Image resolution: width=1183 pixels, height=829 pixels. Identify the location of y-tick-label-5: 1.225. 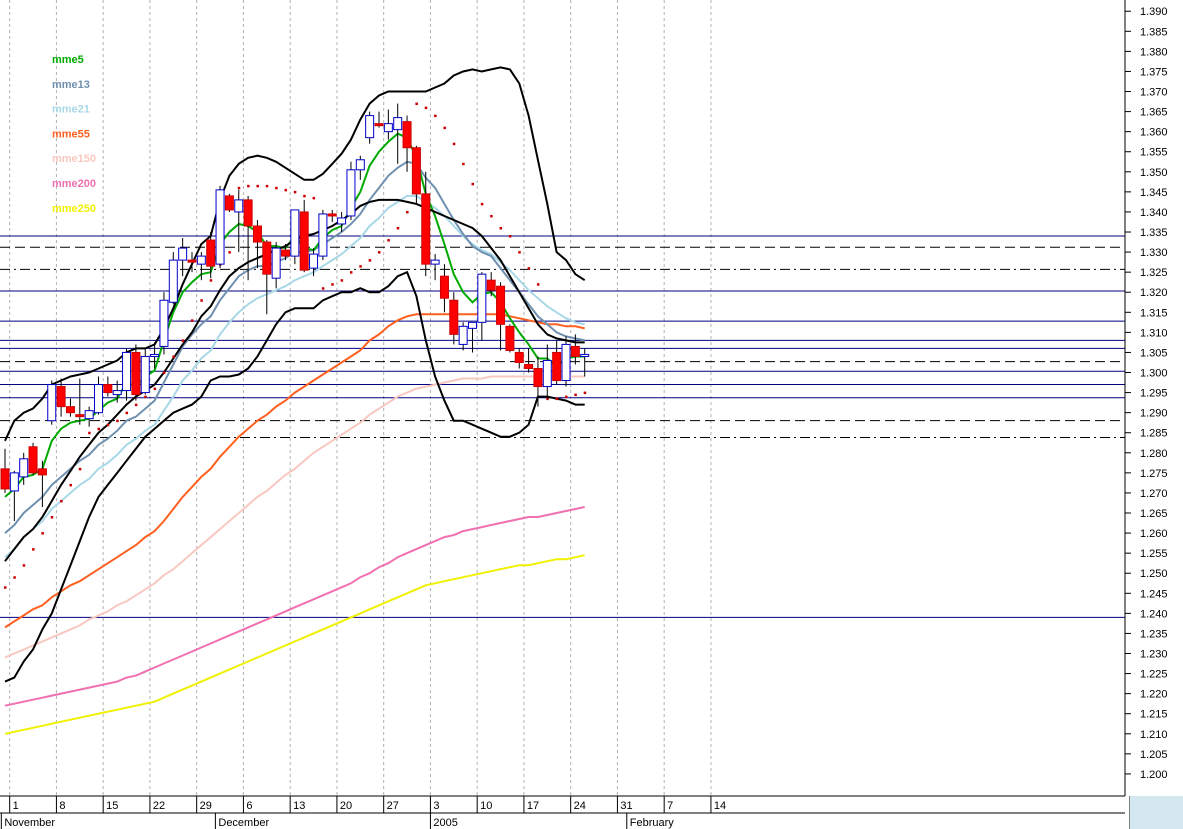
(1154, 675).